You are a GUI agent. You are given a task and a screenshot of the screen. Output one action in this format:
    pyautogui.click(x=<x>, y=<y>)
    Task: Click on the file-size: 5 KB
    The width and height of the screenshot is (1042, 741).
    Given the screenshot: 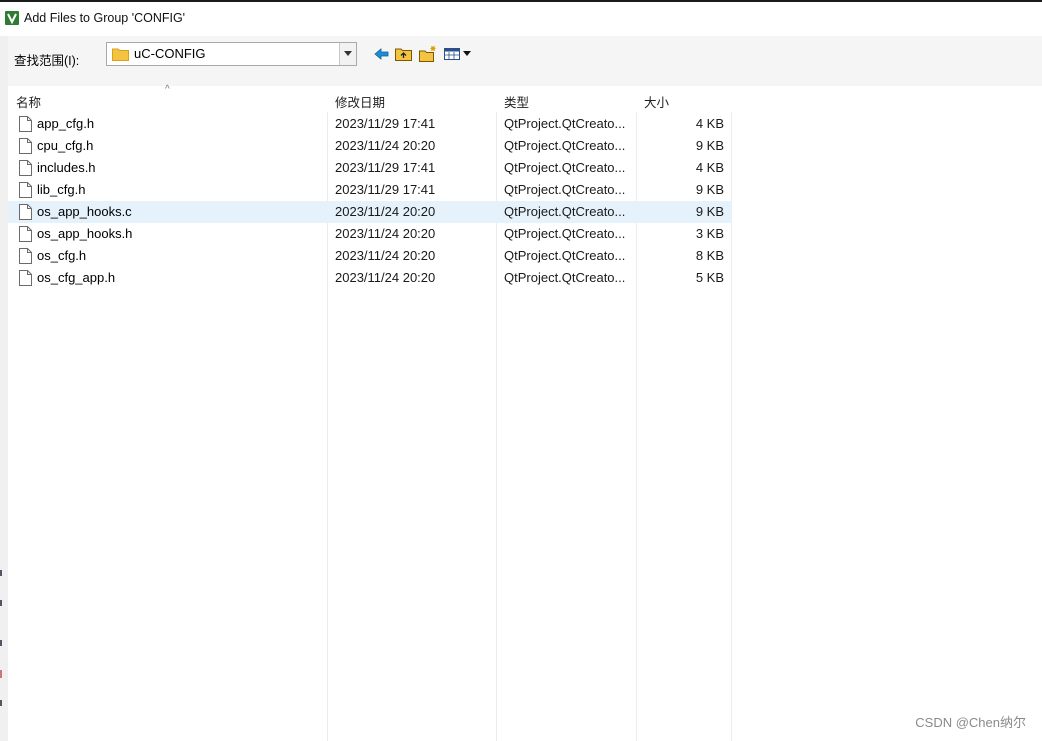 What is the action you would take?
    pyautogui.click(x=709, y=277)
    